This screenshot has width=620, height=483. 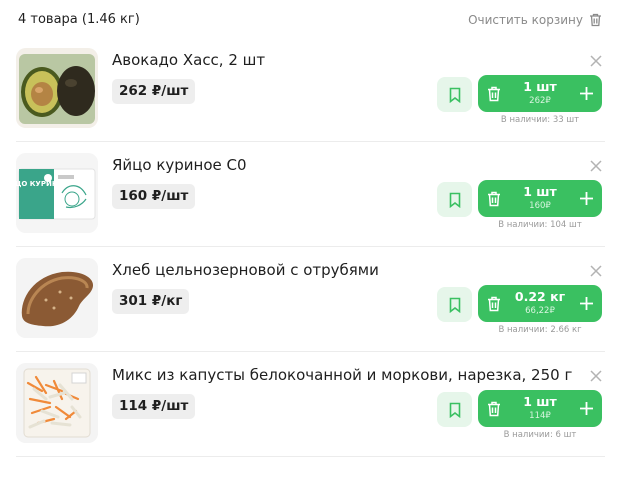 What do you see at coordinates (245, 270) in the screenshot?
I see `product-name: Хлеб цельнозерновой с отрубями` at bounding box center [245, 270].